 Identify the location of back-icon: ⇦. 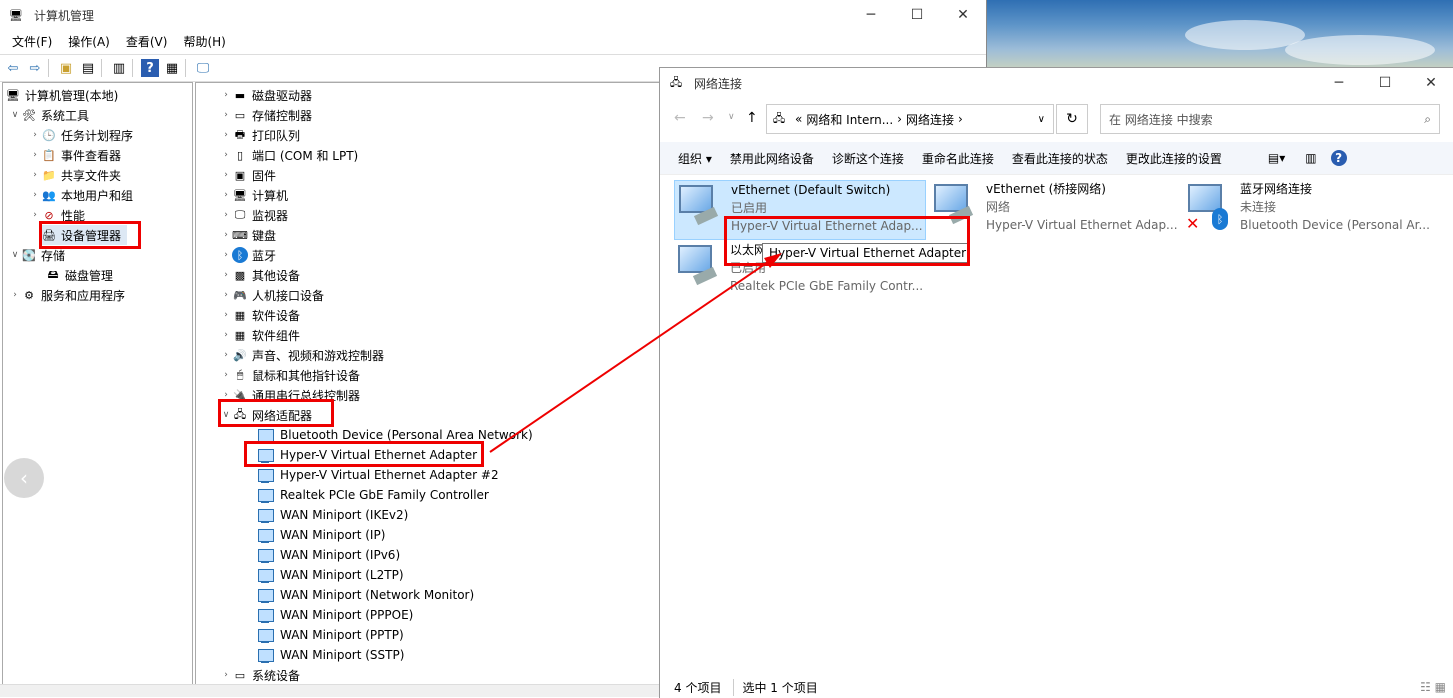
(13, 68).